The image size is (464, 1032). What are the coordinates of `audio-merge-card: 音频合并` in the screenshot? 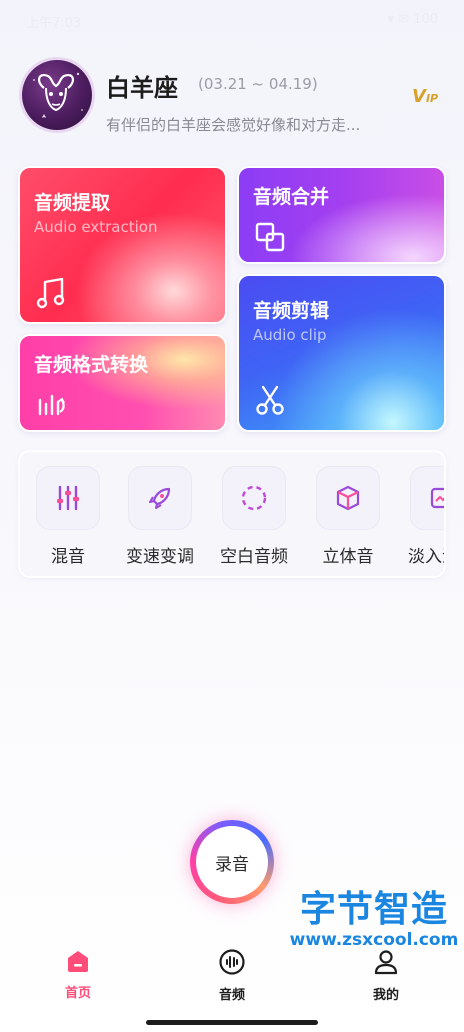 It's located at (341, 215).